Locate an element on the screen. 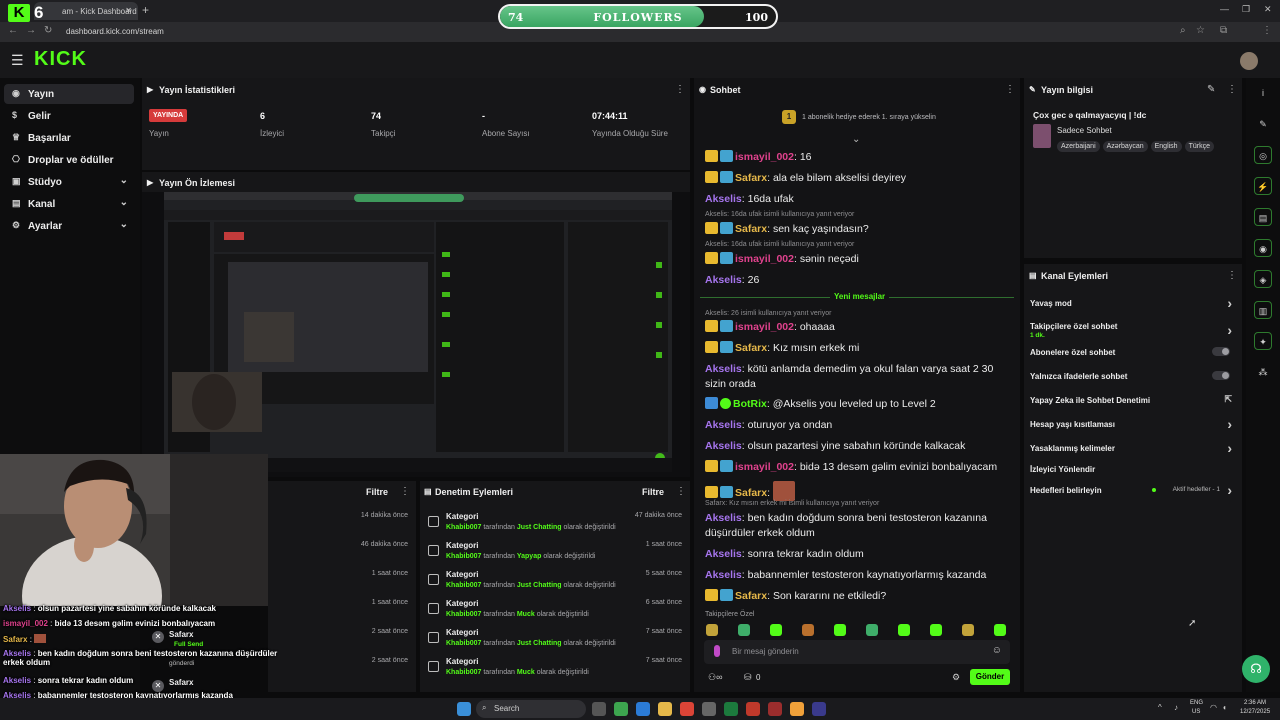 The height and width of the screenshot is (720, 1280). expand-pinned-icon: ⌄ is located at coordinates (856, 139).